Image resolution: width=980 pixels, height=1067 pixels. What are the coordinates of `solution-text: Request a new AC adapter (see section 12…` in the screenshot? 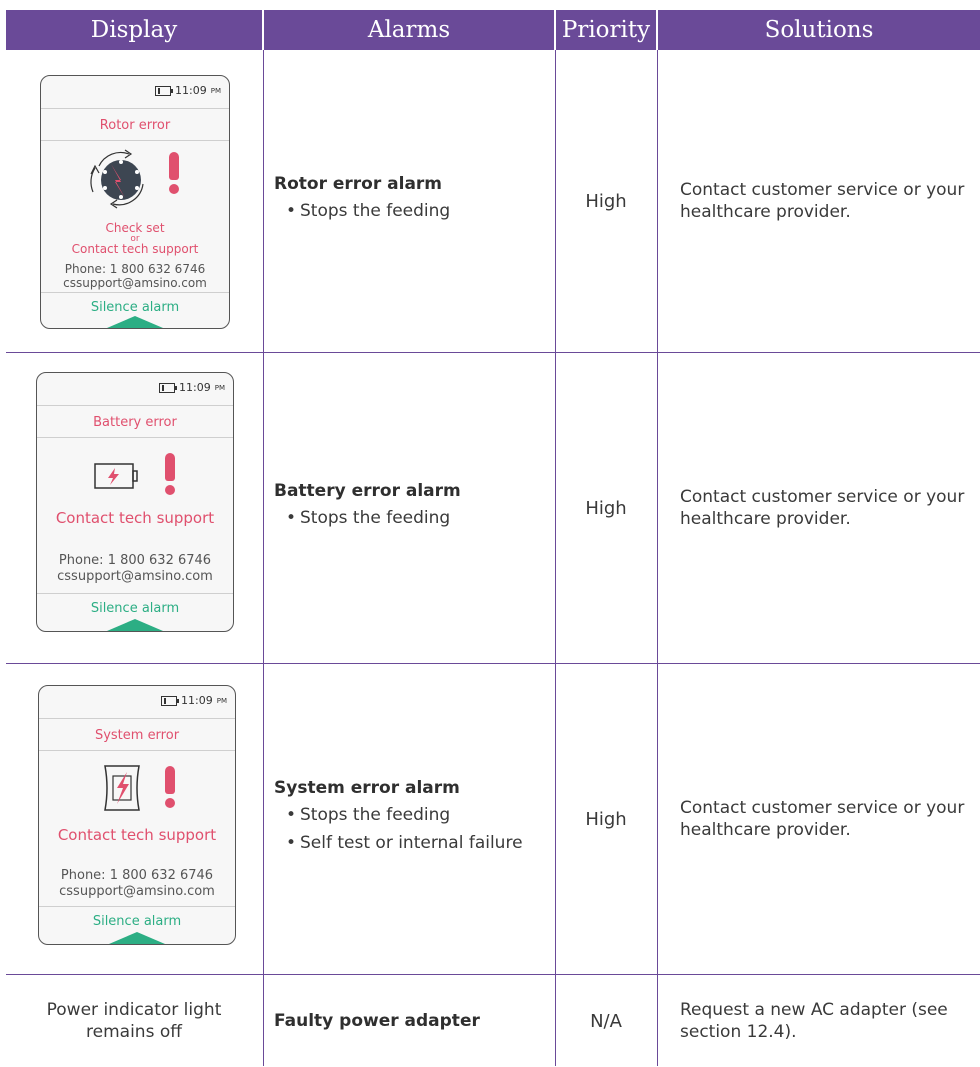 It's located at (814, 1021).